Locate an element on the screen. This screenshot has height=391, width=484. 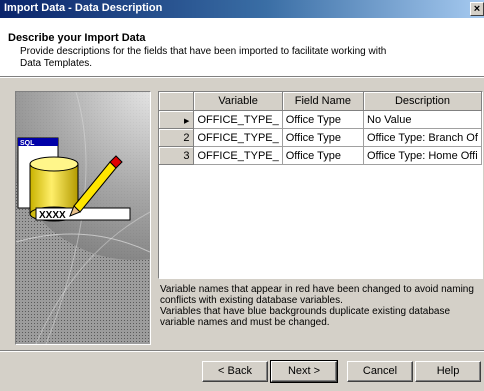
cell-description: Office Type: Branch Of is located at coordinates (422, 137).